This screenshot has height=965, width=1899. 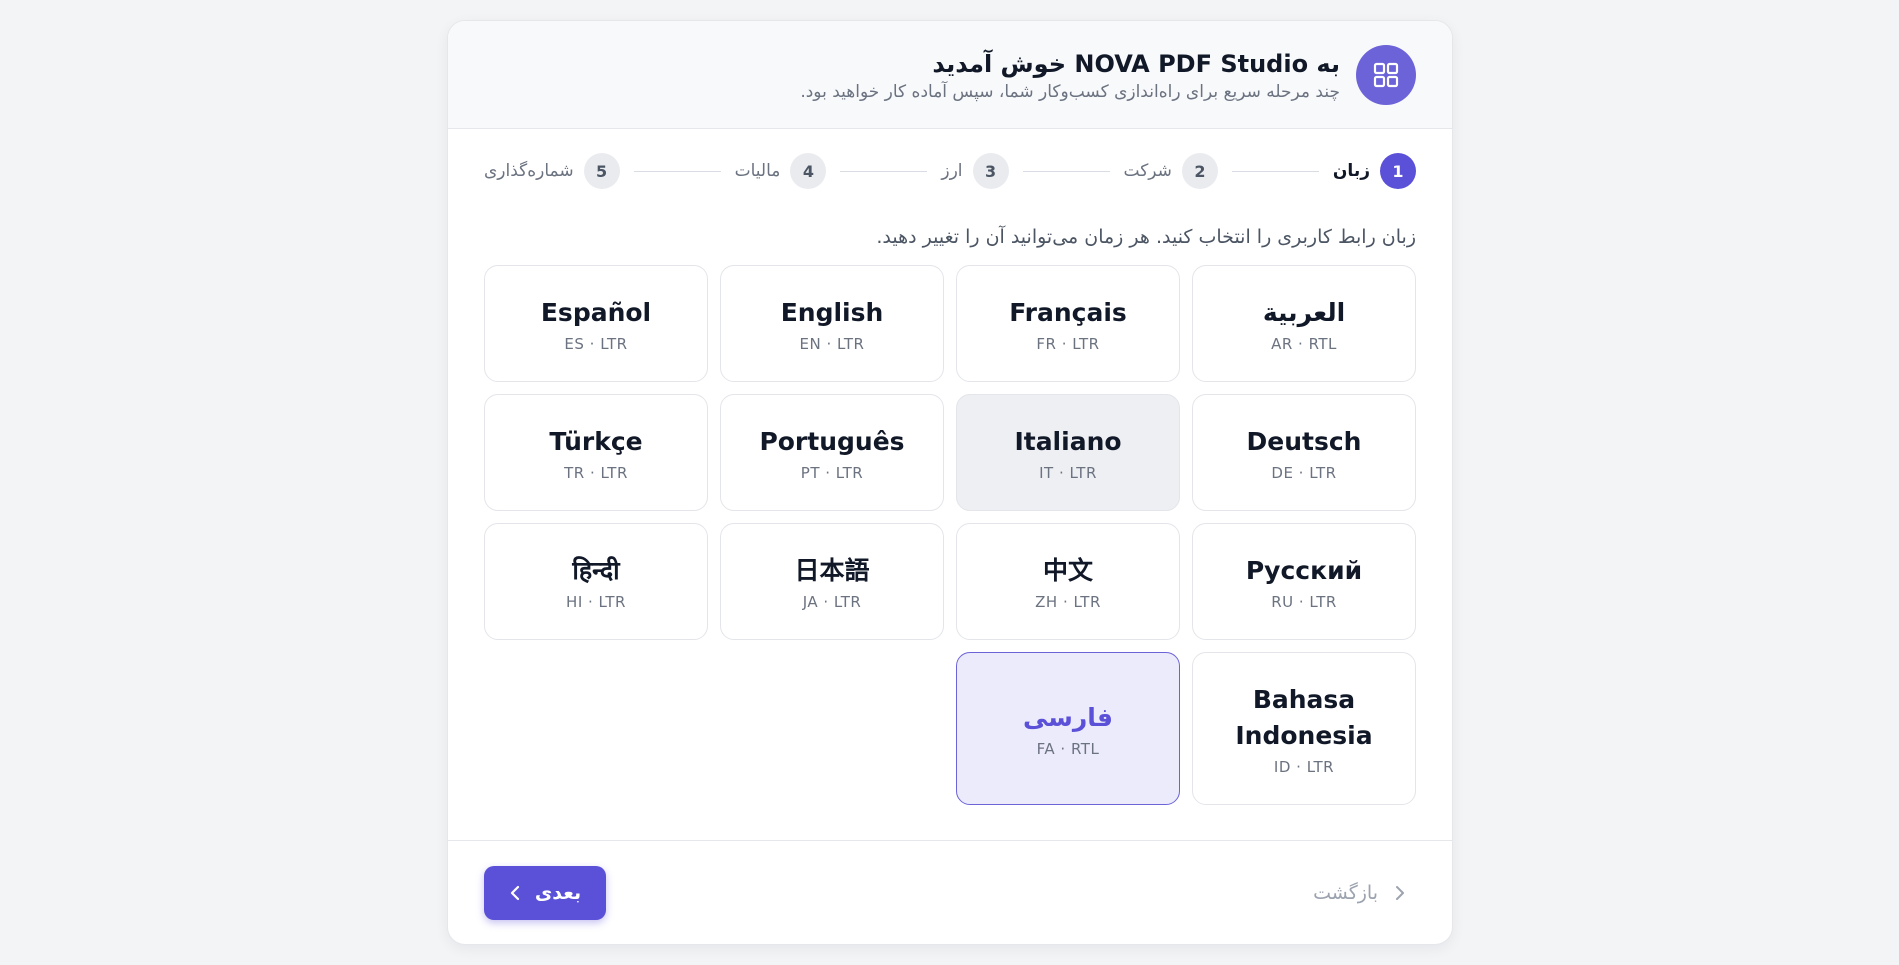 I want to click on language-option-id: Bahasa Indonesia ID · LTR, so click(x=1304, y=728).